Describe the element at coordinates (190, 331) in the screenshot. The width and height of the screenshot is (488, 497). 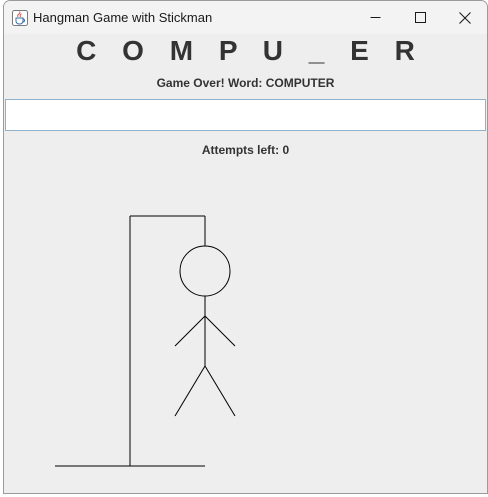
I see `stickman-left-arm` at that location.